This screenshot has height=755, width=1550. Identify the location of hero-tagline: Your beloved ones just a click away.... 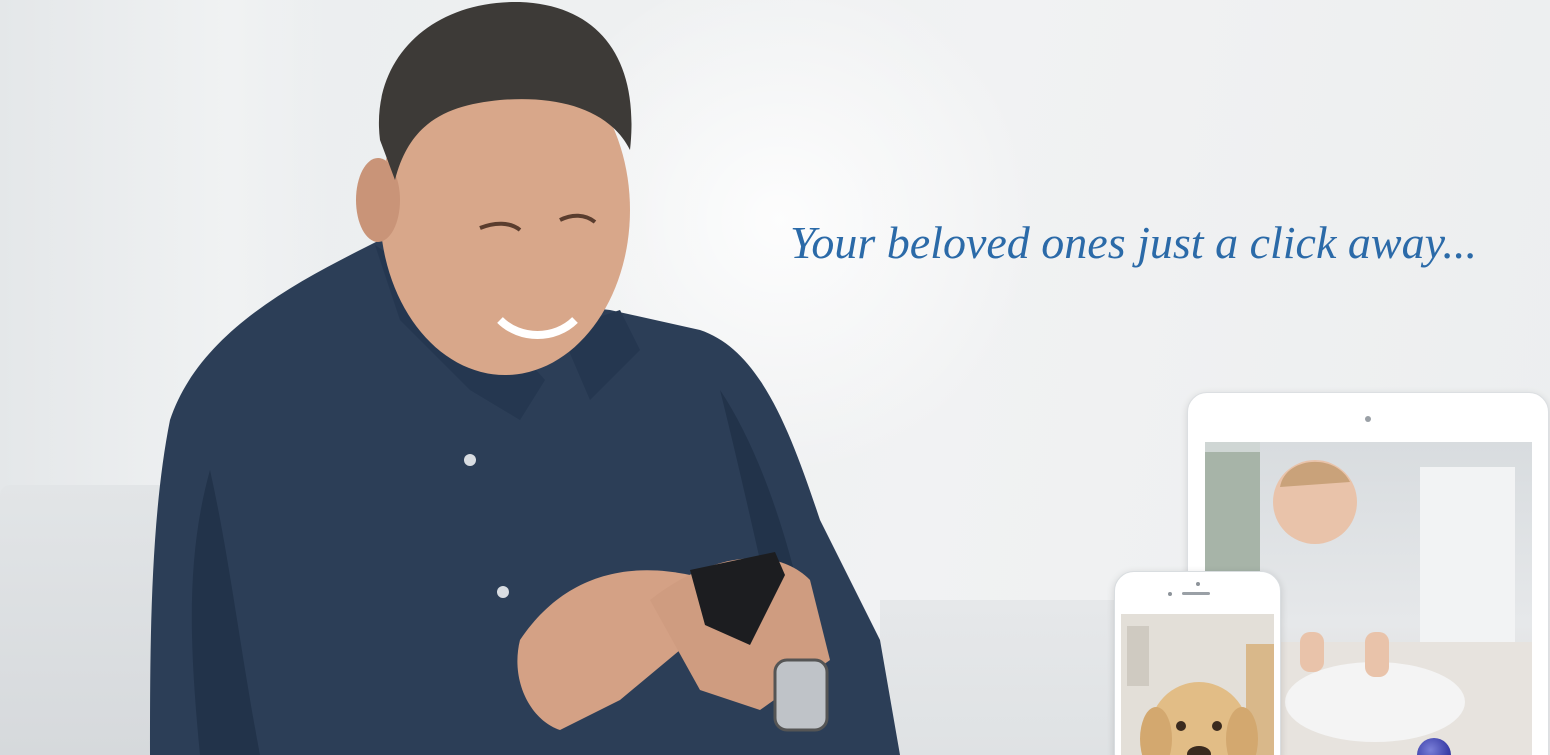
(1133, 242).